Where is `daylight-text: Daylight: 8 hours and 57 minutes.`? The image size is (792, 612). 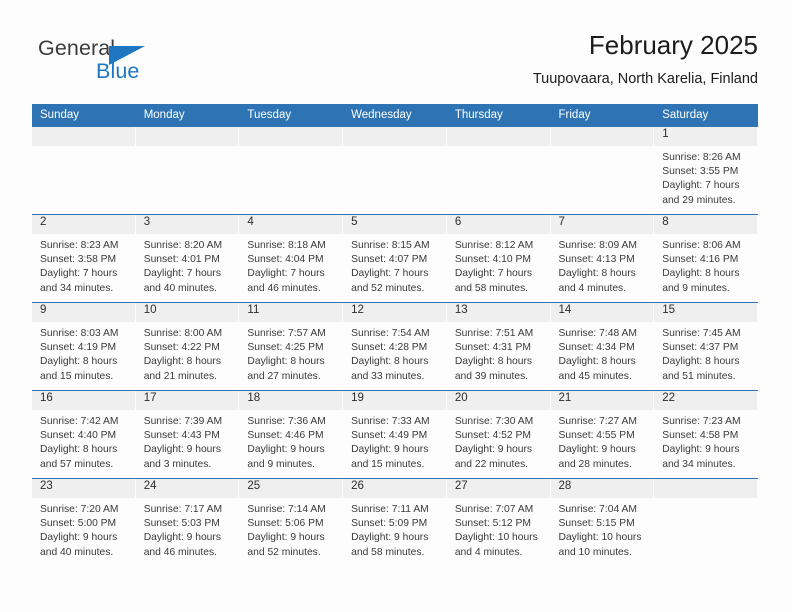
daylight-text: Daylight: 8 hours and 57 minutes. is located at coordinates (79, 457).